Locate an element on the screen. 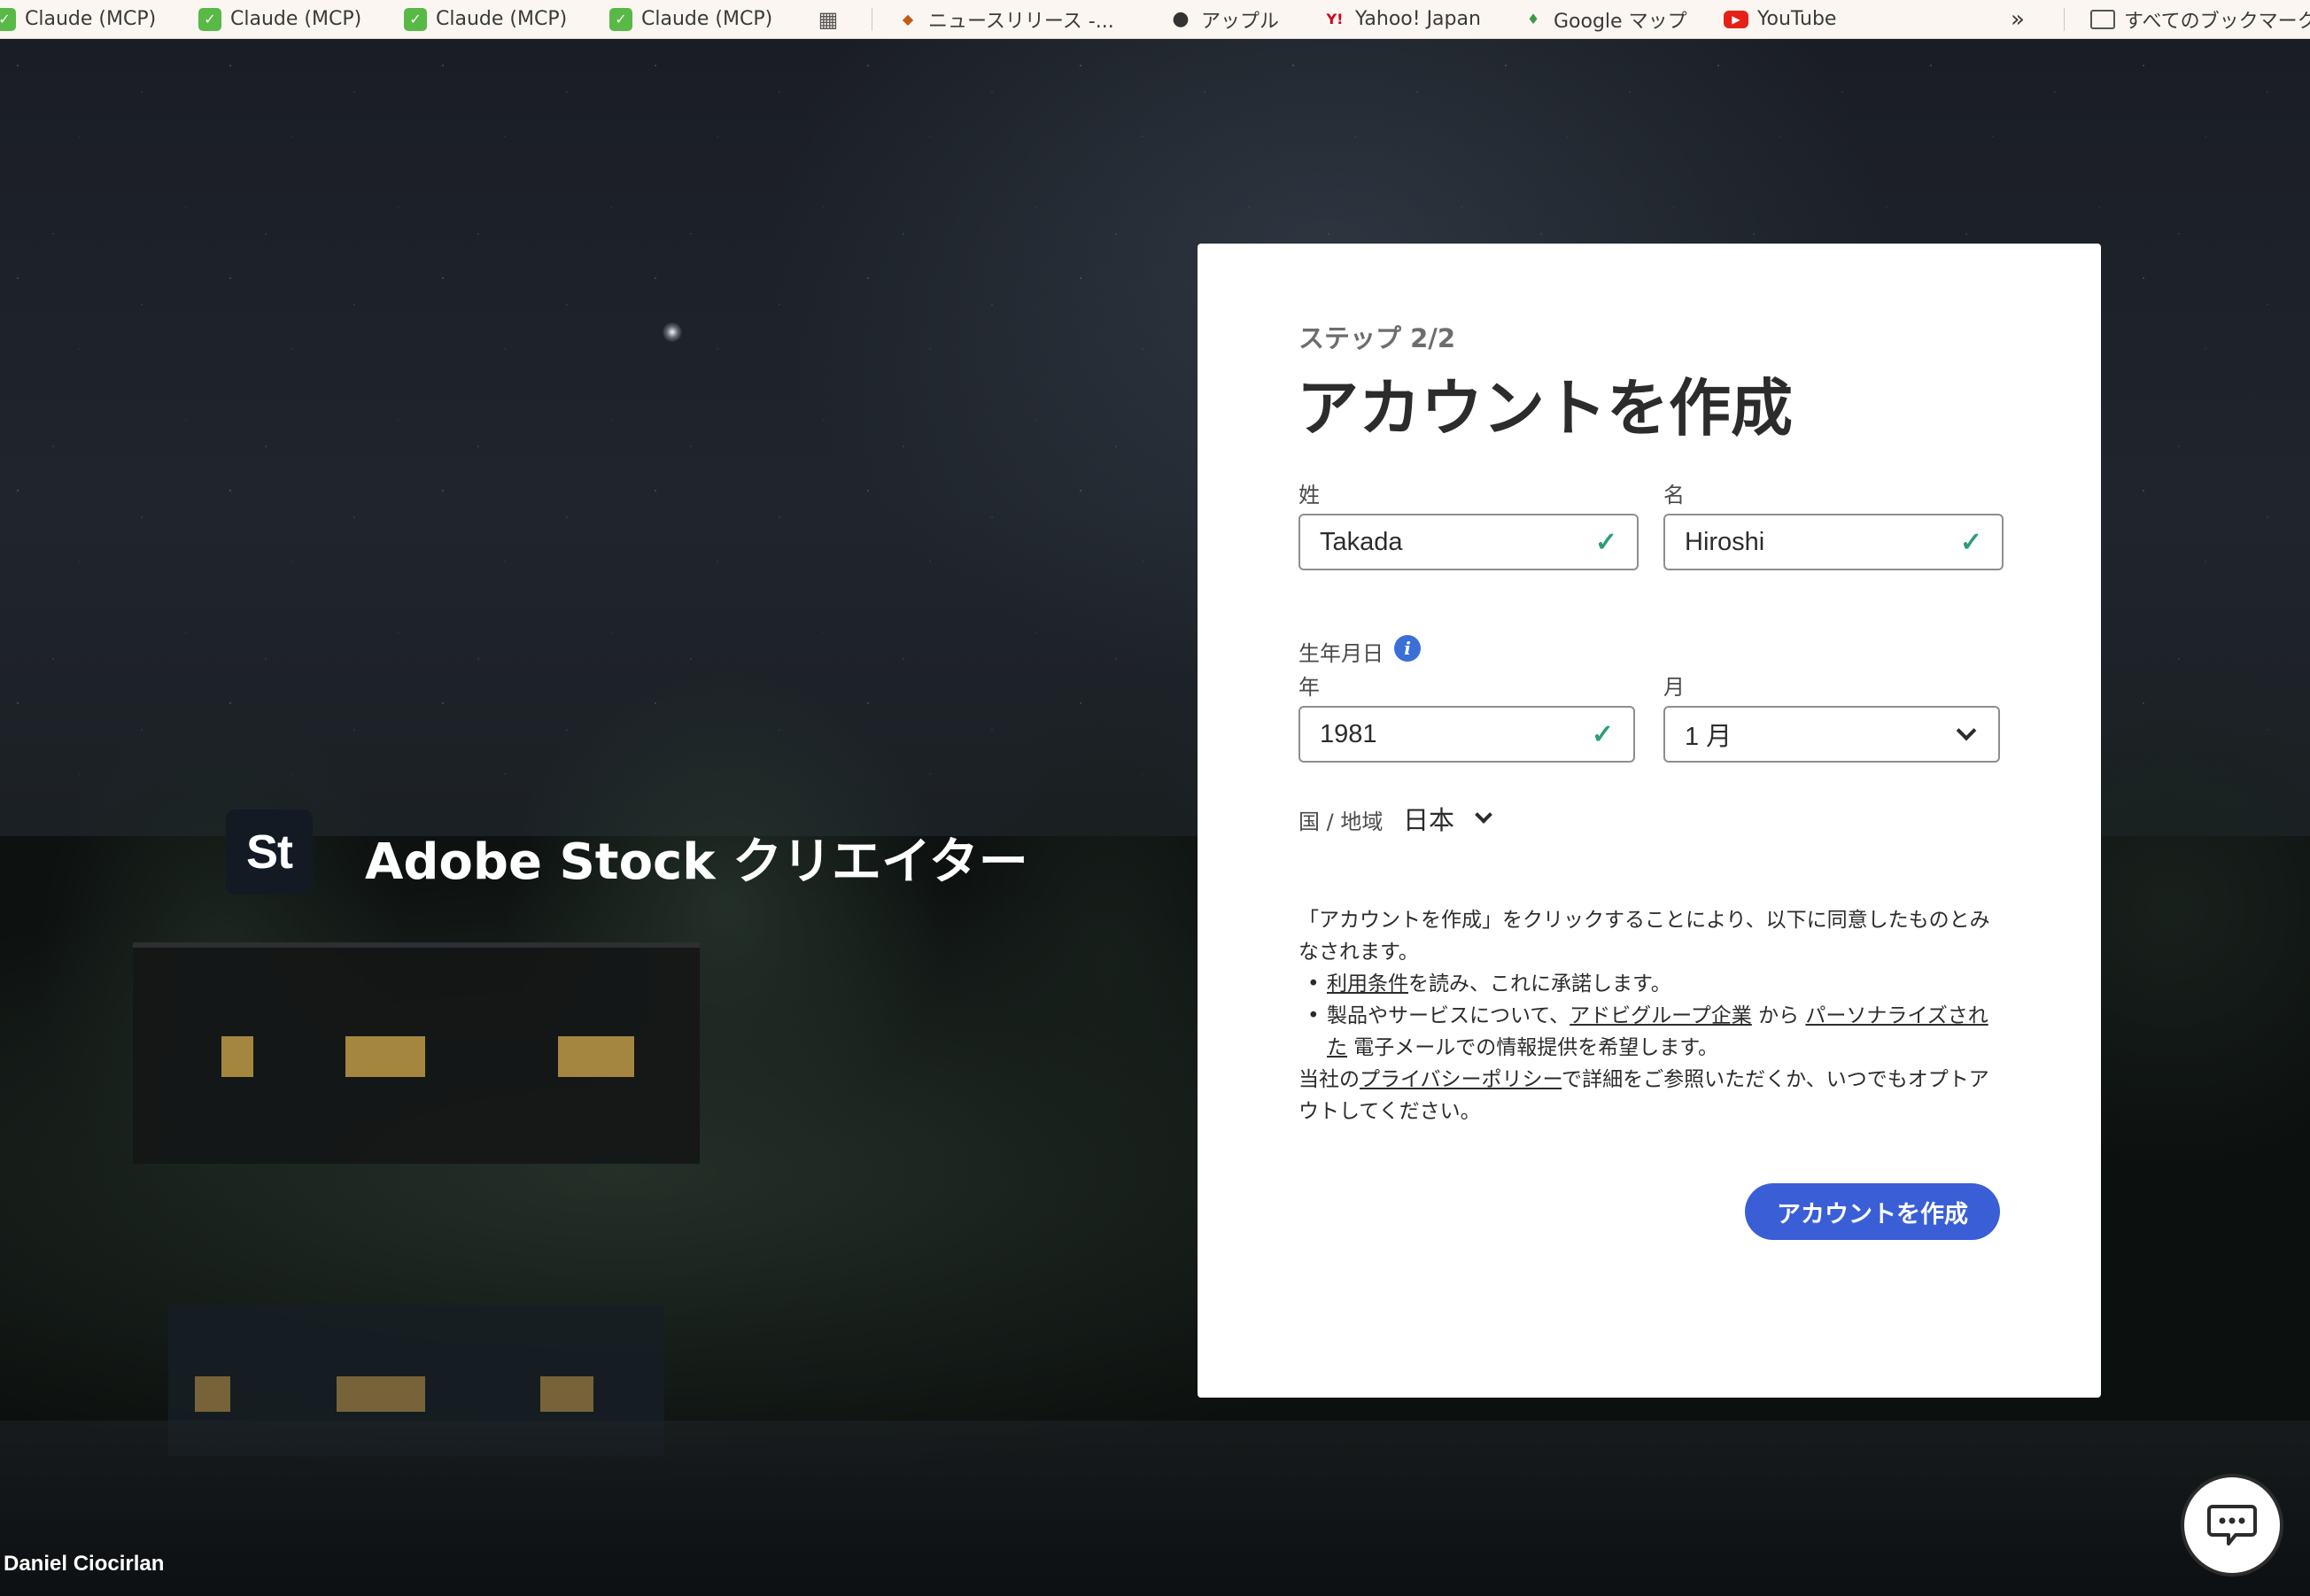  bookmark-label: アップル is located at coordinates (1241, 21).